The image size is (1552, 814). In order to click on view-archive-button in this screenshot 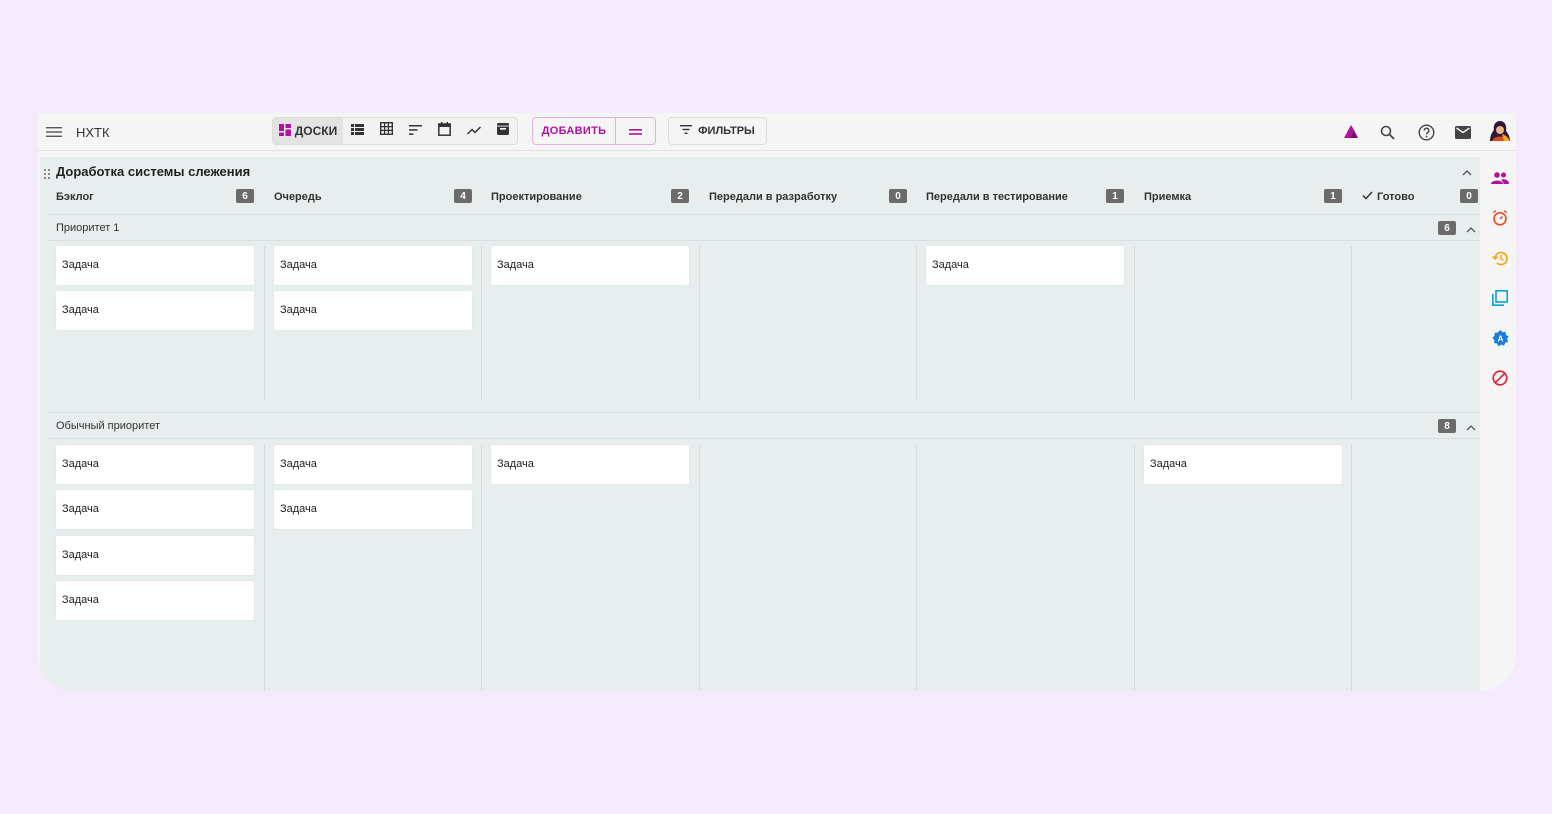, I will do `click(502, 131)`.